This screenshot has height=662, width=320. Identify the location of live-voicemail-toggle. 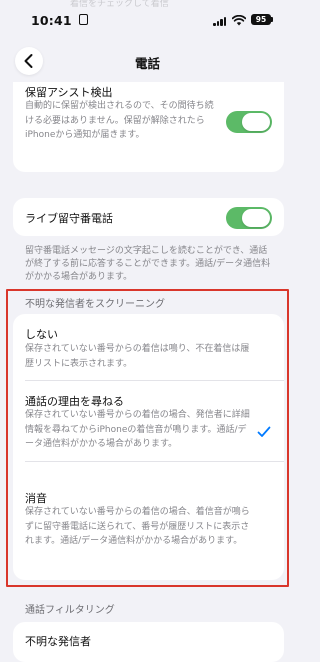
(249, 218).